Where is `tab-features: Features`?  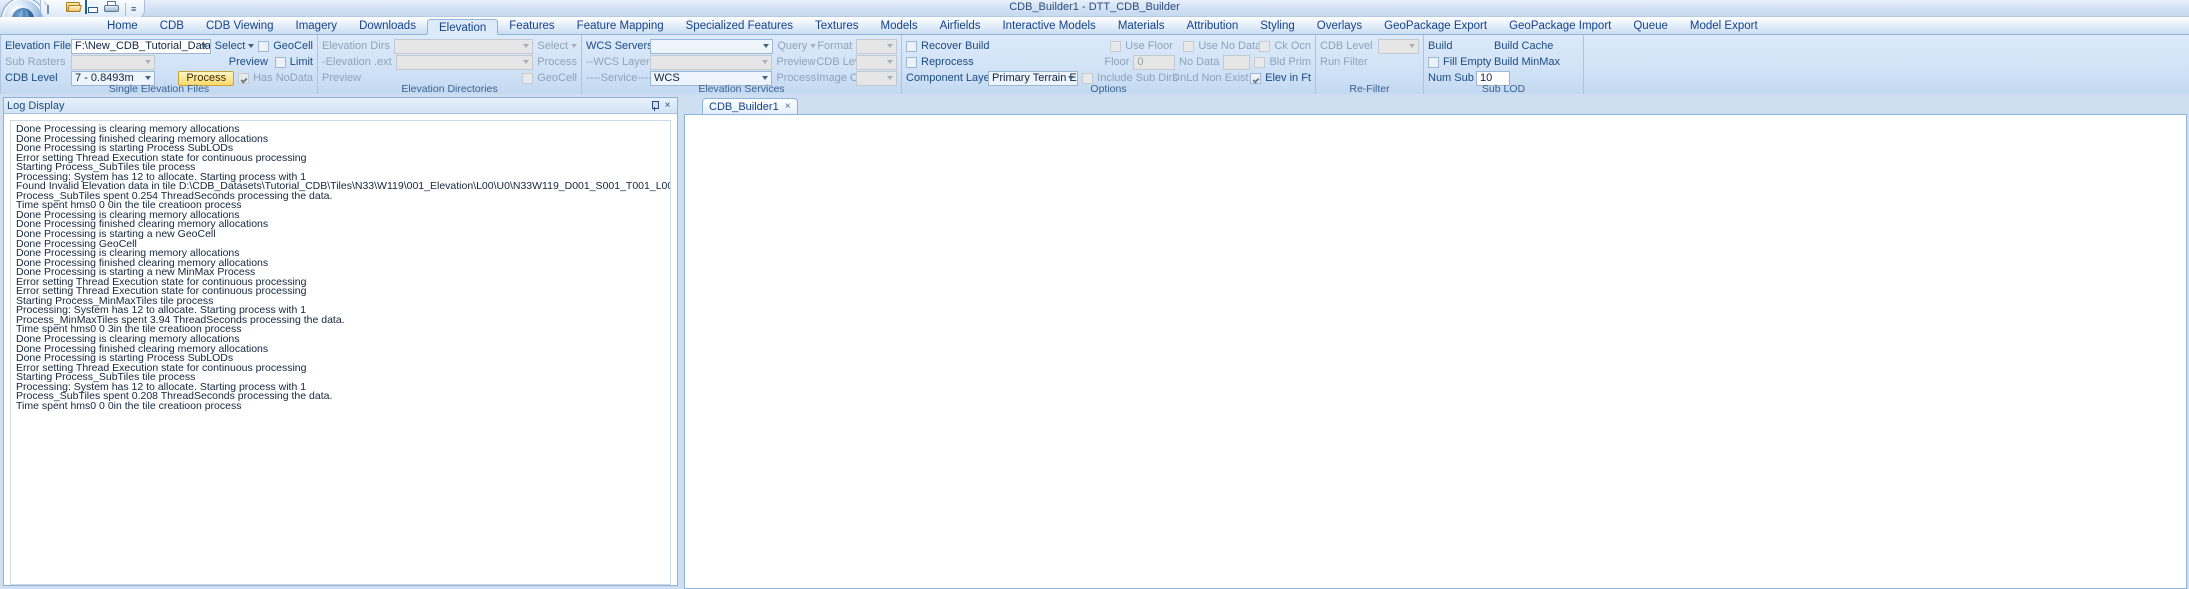 tab-features: Features is located at coordinates (531, 26).